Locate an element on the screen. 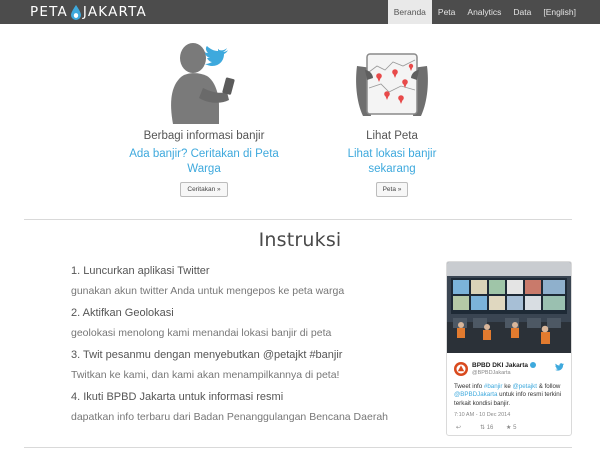 This screenshot has width=600, height=457. map-link-line1: Lihat lokasi banjir is located at coordinates (392, 154).